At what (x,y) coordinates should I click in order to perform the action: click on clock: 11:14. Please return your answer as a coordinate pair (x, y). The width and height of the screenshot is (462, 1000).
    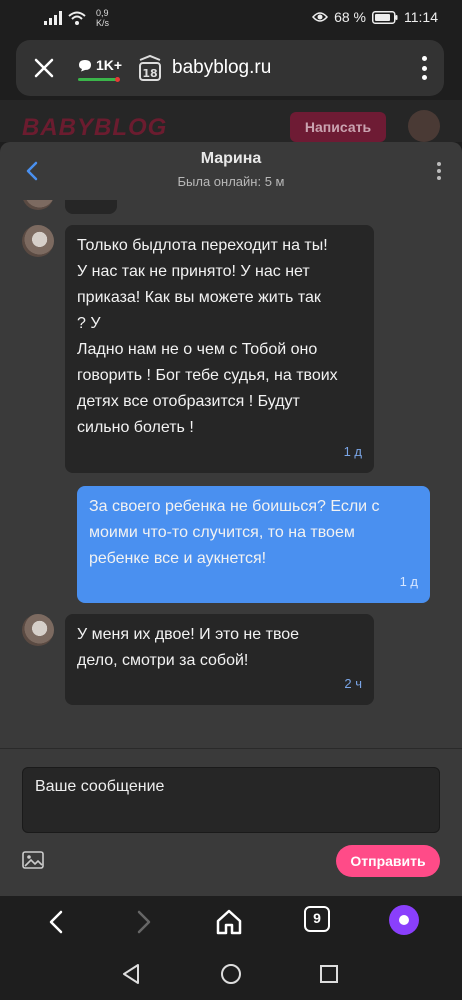
    Looking at the image, I should click on (421, 17).